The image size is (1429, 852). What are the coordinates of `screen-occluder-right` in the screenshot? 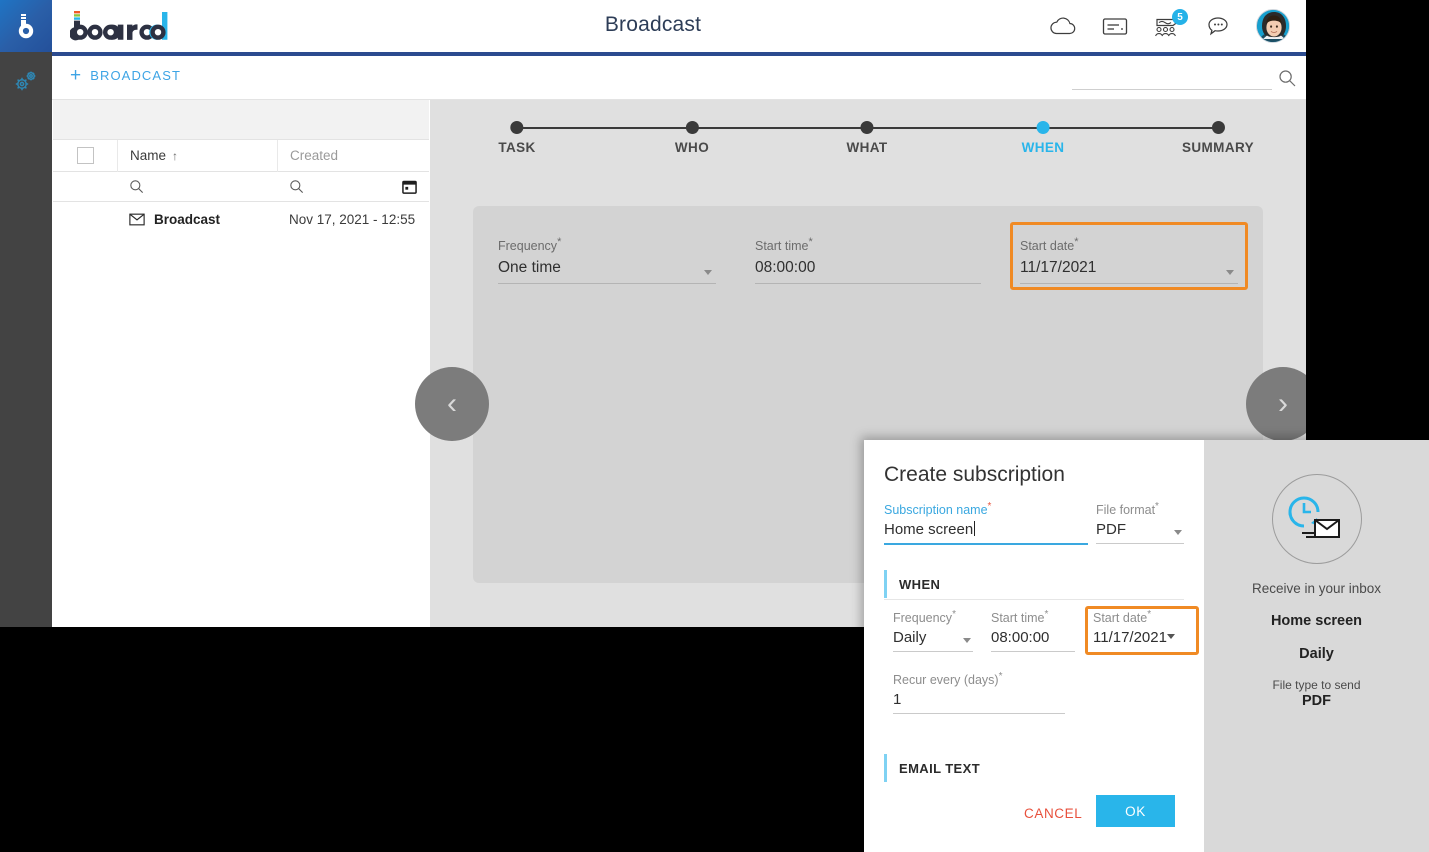 It's located at (1367, 220).